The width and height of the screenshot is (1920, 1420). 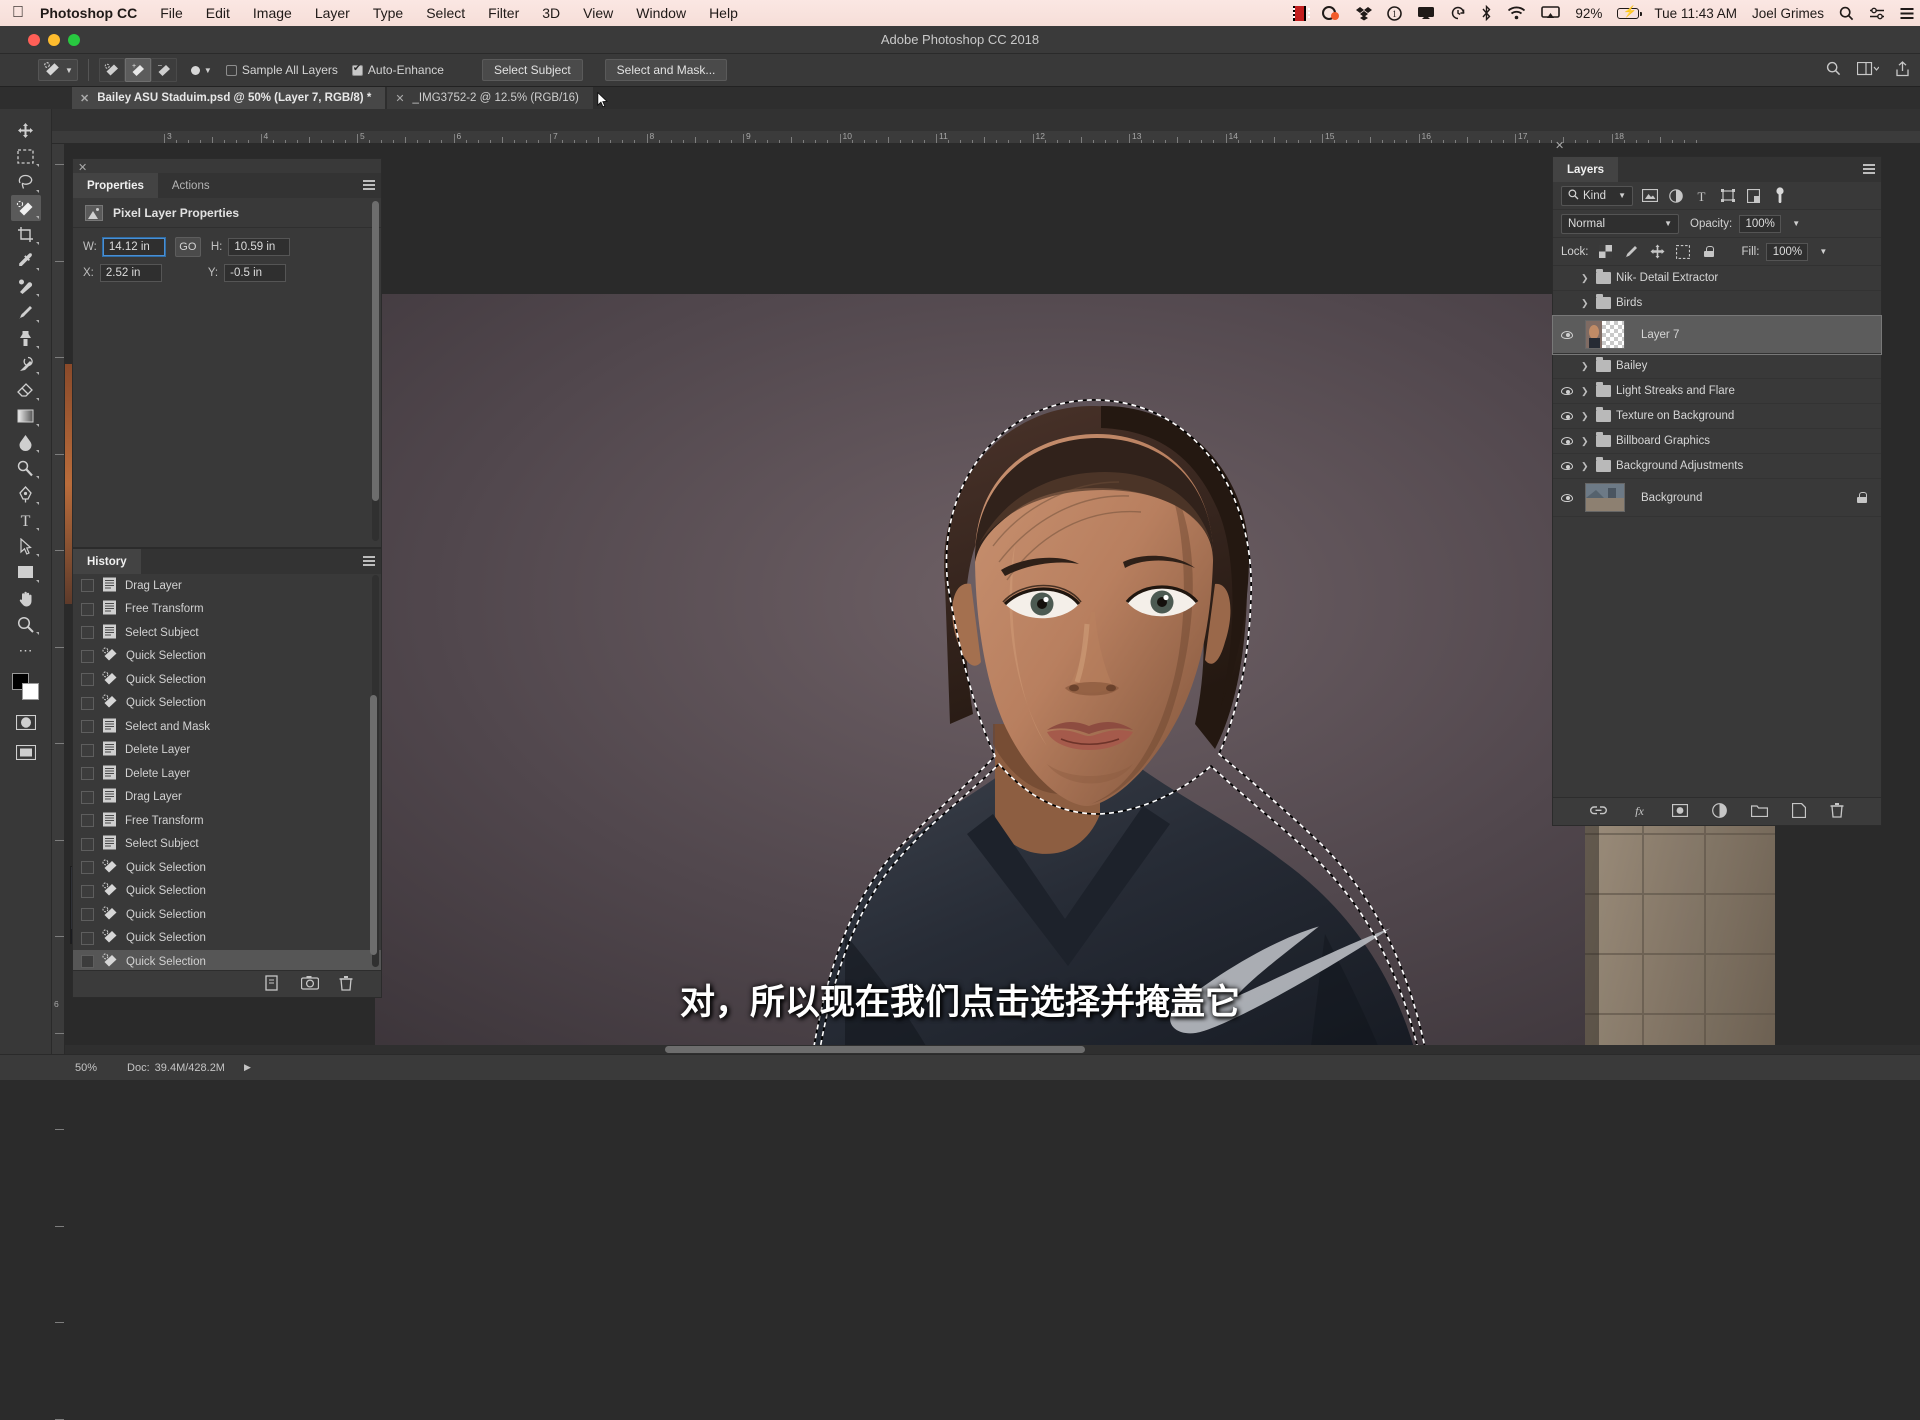 I want to click on color-swatches, so click(x=26, y=687).